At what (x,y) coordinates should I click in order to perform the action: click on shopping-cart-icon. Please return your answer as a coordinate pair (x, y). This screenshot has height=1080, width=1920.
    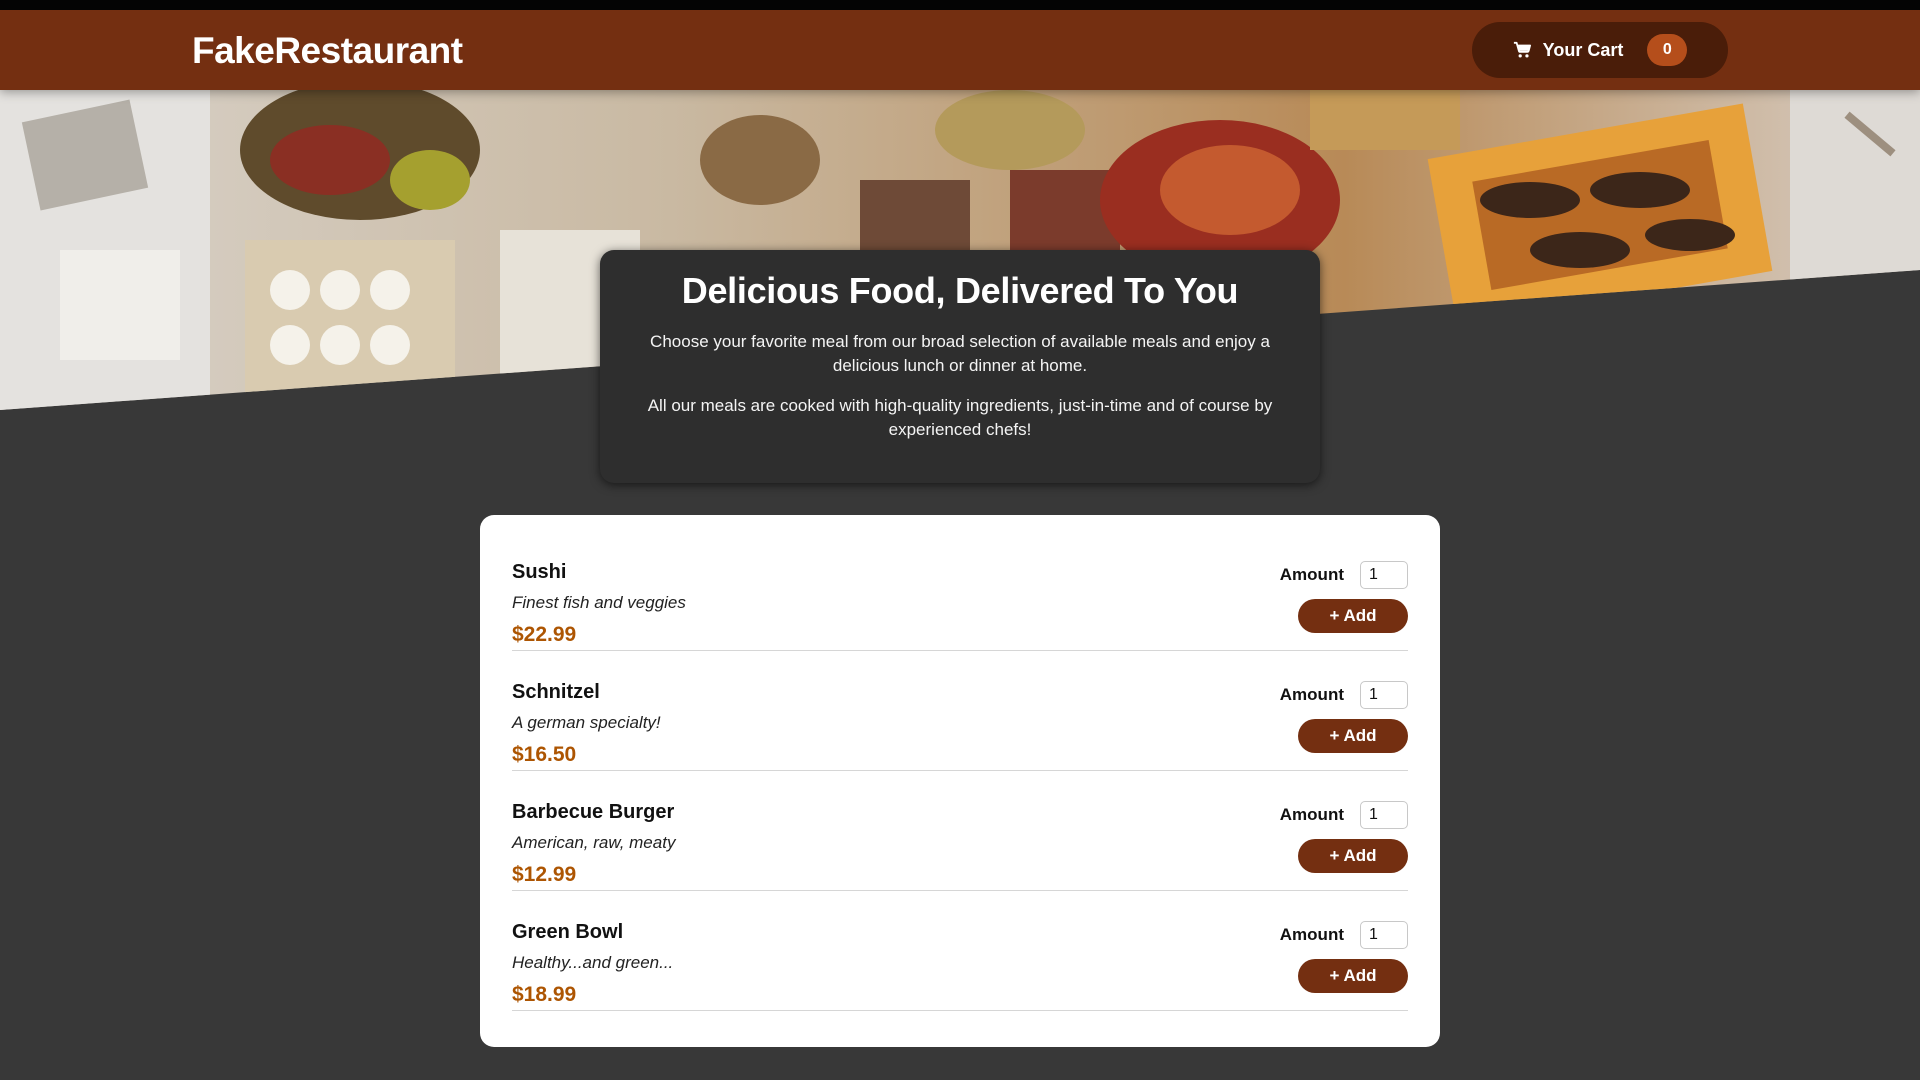
    Looking at the image, I should click on (1522, 50).